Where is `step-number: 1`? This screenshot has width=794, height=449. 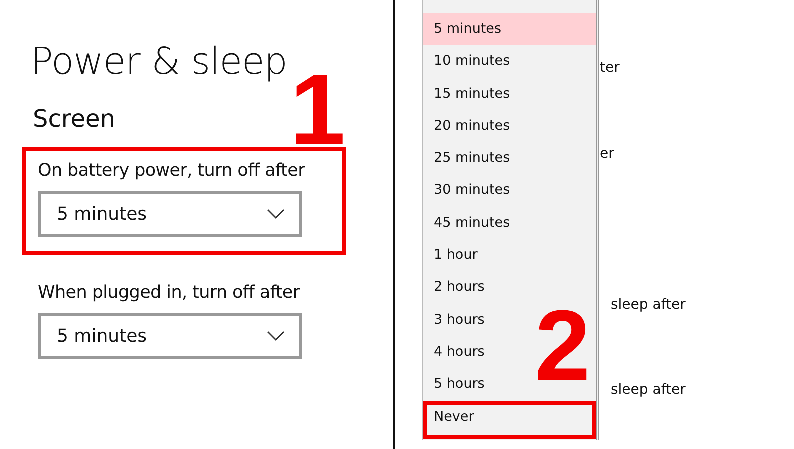
step-number: 1 is located at coordinates (318, 110).